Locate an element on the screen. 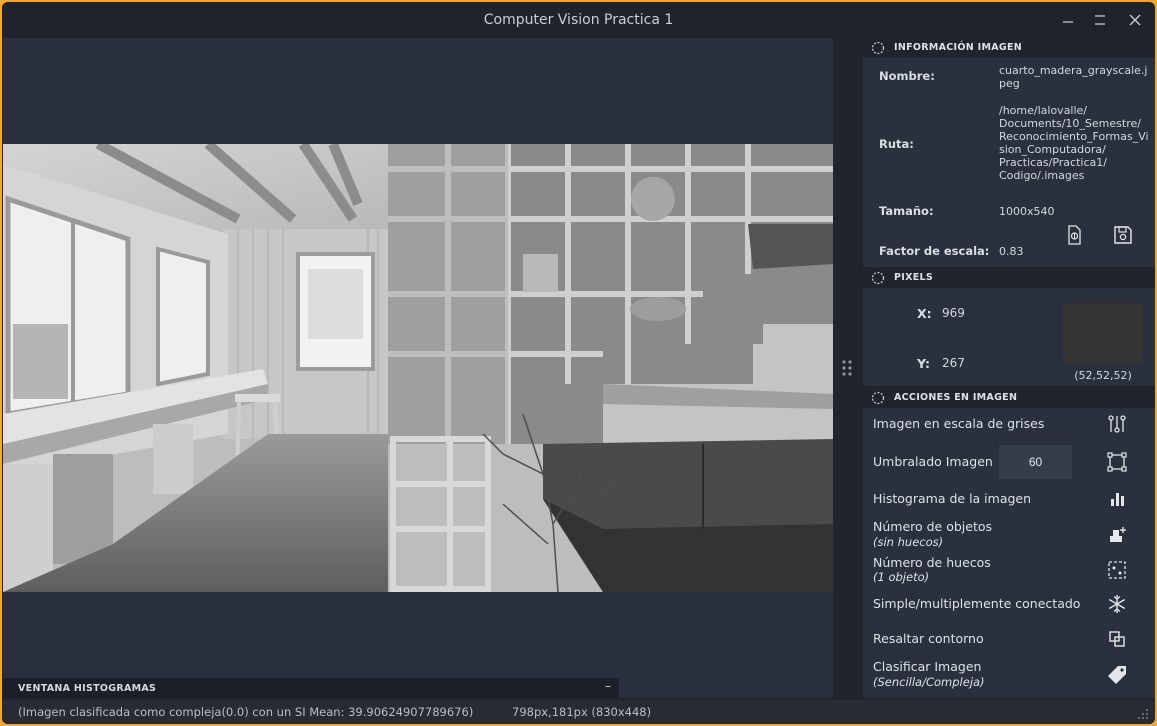 The width and height of the screenshot is (1157, 726). pixel-color-swatch is located at coordinates (1103, 333).